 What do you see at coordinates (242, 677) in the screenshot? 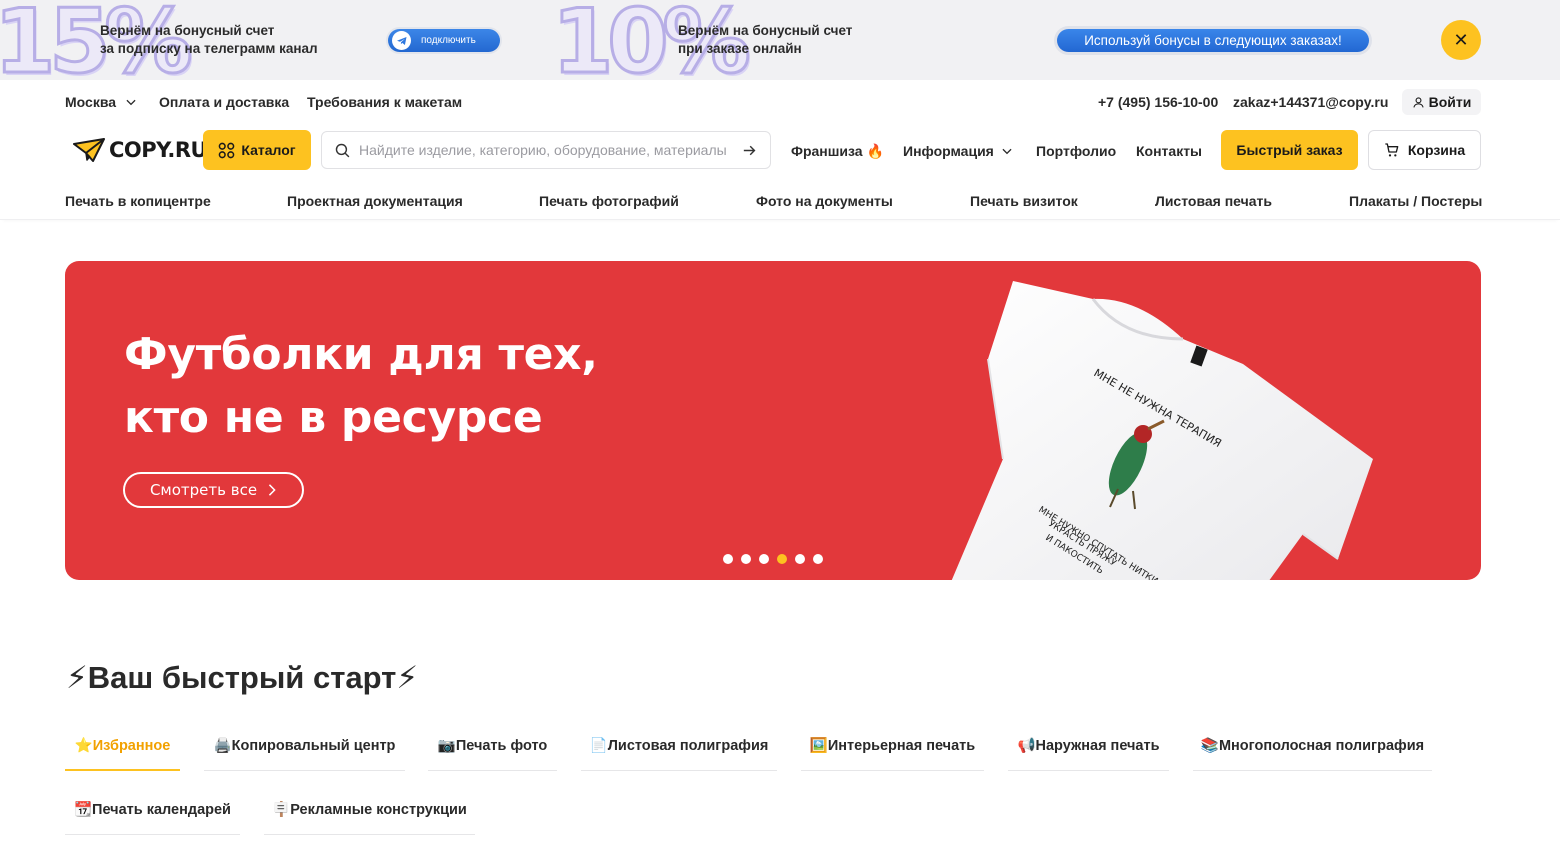
I see `quickstart-title: ⚡Ваш быстрый старт⚡` at bounding box center [242, 677].